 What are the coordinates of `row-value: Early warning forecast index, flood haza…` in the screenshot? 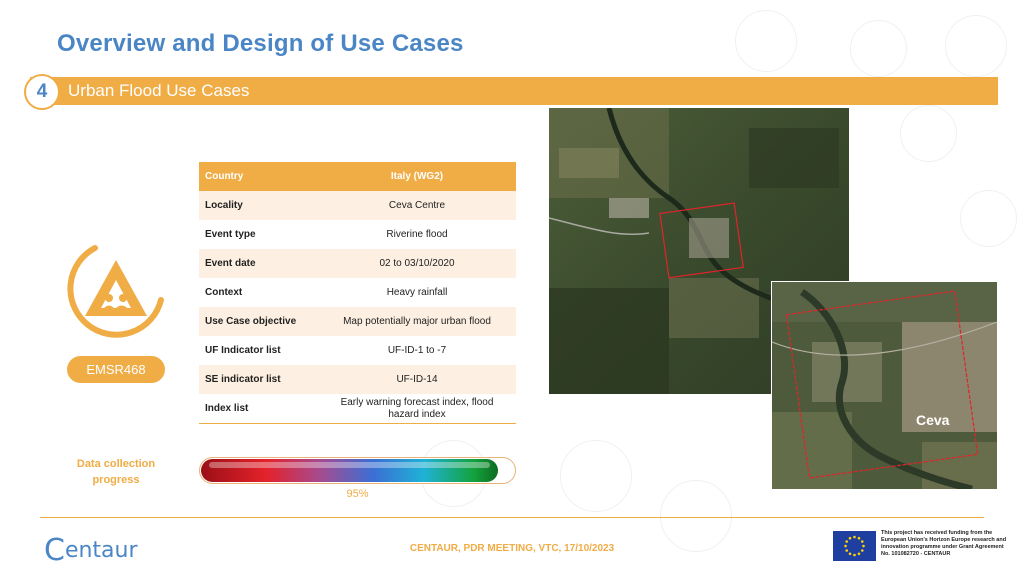 It's located at (417, 409).